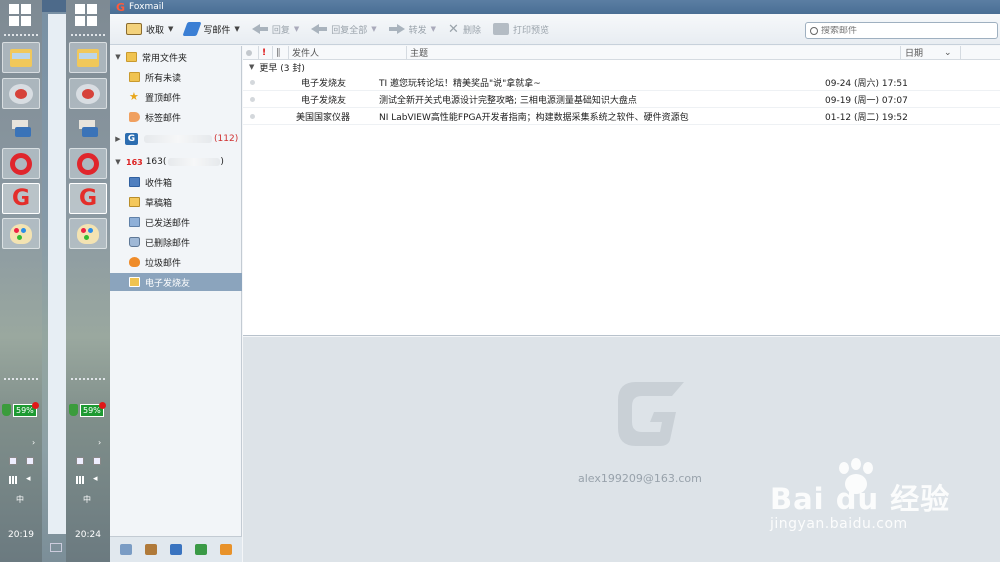 The image size is (1000, 562). What do you see at coordinates (149, 29) in the screenshot?
I see `receive-button: 收取 ▼` at bounding box center [149, 29].